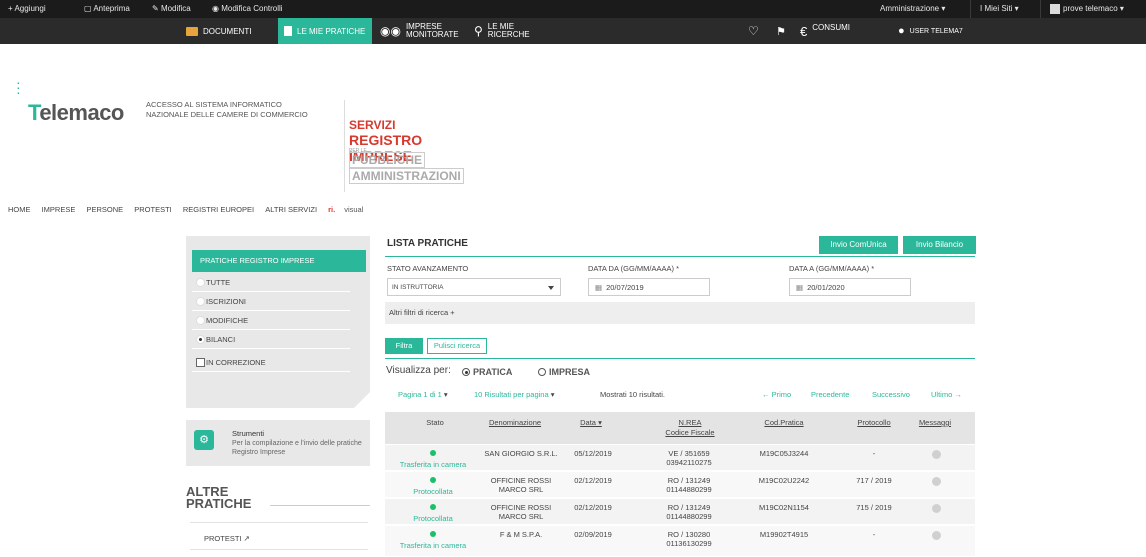  What do you see at coordinates (858, 245) in the screenshot?
I see `invio-comunica-button: Invio ComUnica` at bounding box center [858, 245].